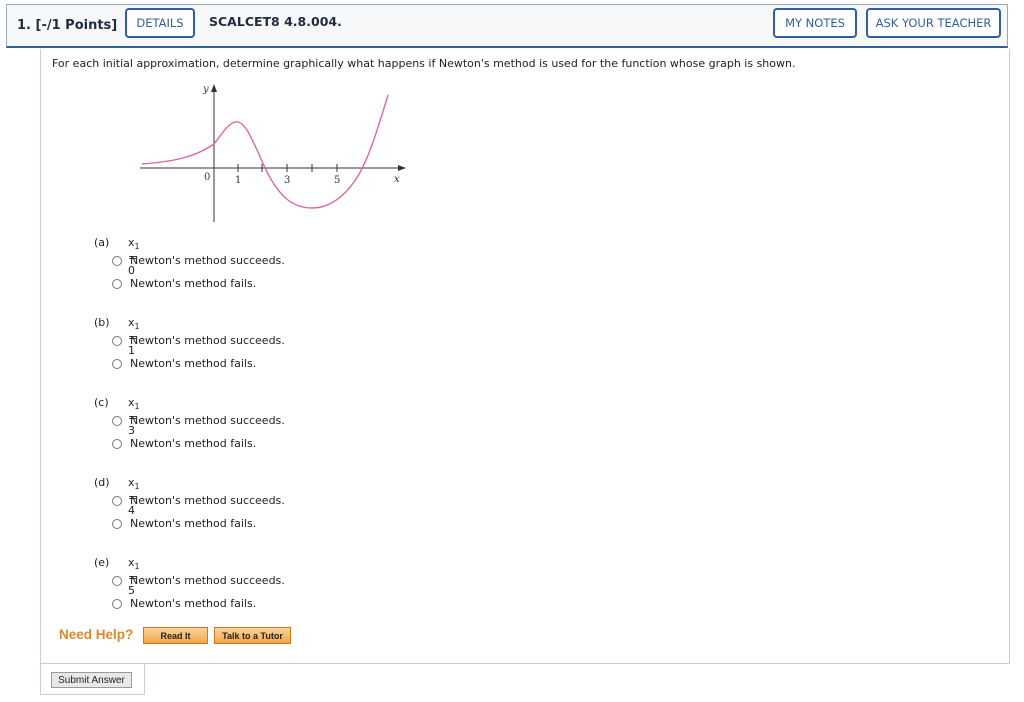  I want to click on need-help-label: Need Help?, so click(96, 634).